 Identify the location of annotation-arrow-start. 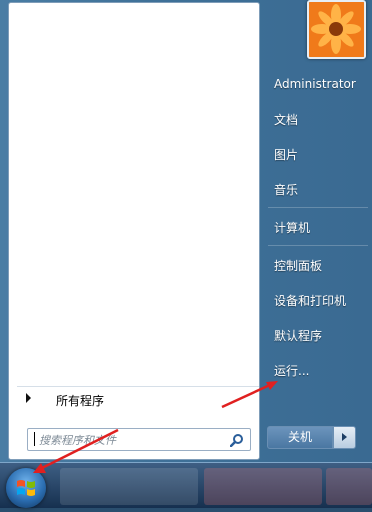
(79, 449).